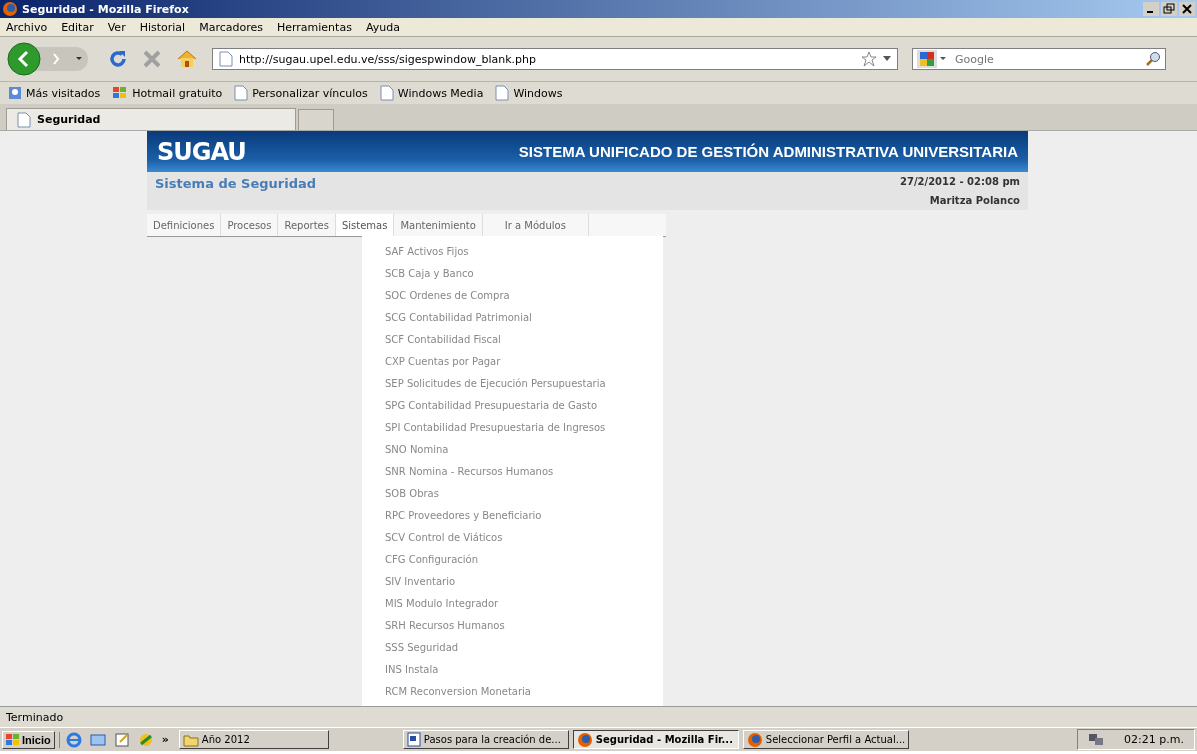 The image size is (1197, 754). Describe the element at coordinates (512, 449) in the screenshot. I see `dropdown-item: SNO Nomina` at that location.